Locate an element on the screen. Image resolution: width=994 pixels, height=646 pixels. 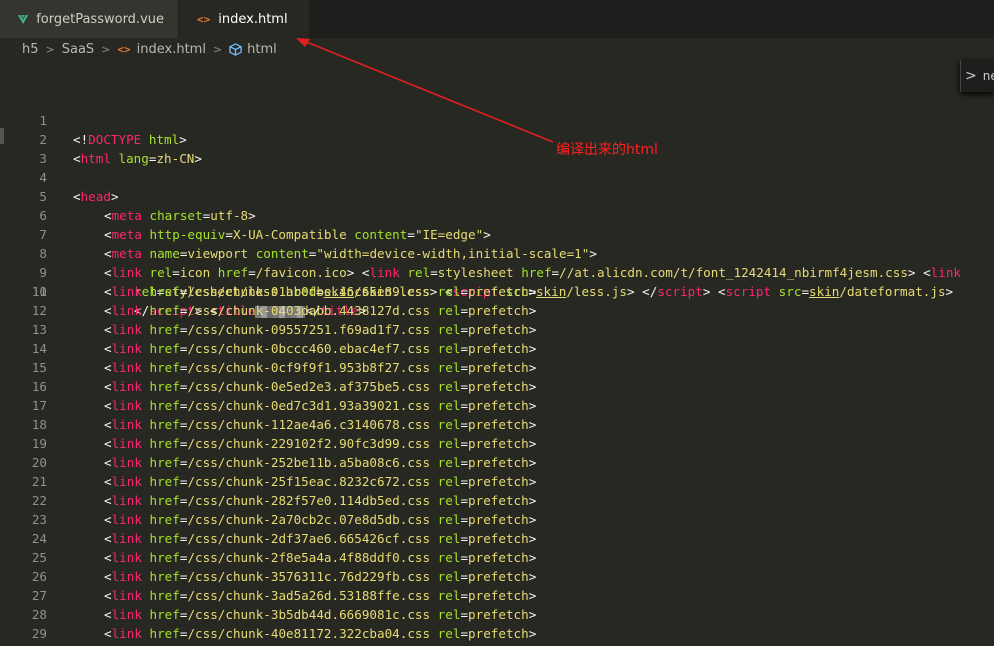
annotation-arrow is located at coordinates (425, 90).